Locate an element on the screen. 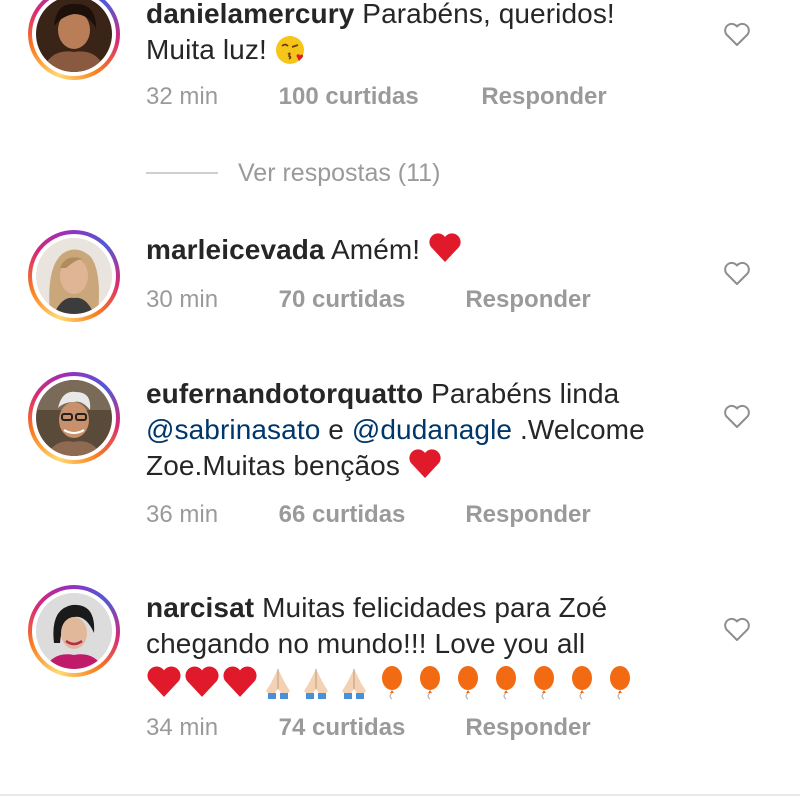  comment-likes: 100 curtidas is located at coordinates (377, 97).